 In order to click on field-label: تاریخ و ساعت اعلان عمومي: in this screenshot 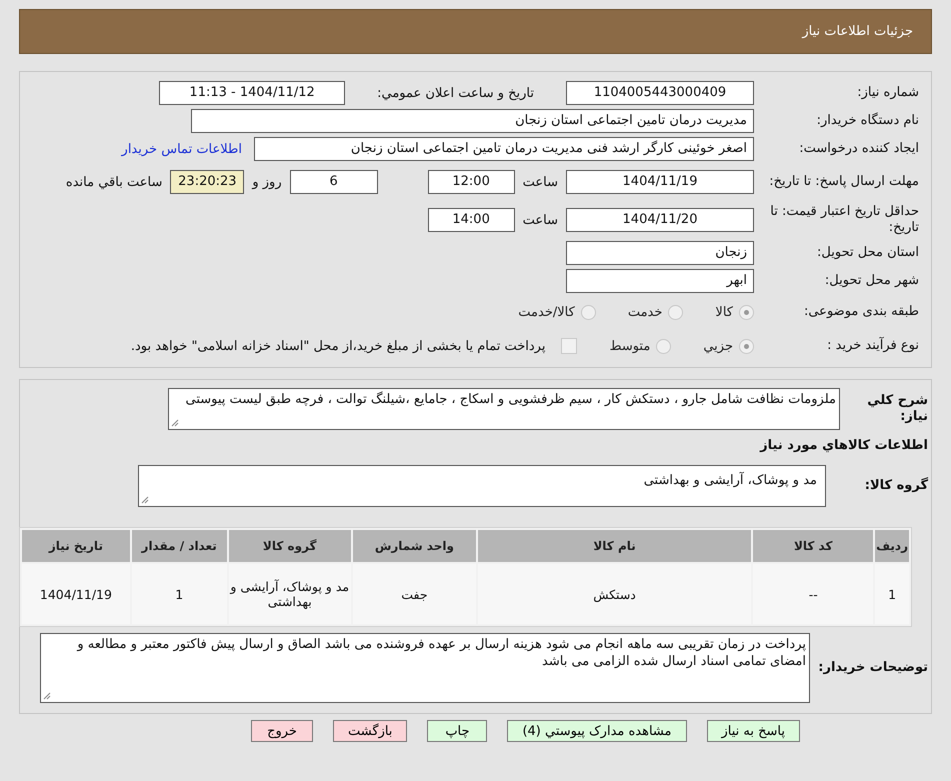, I will do `click(455, 93)`.